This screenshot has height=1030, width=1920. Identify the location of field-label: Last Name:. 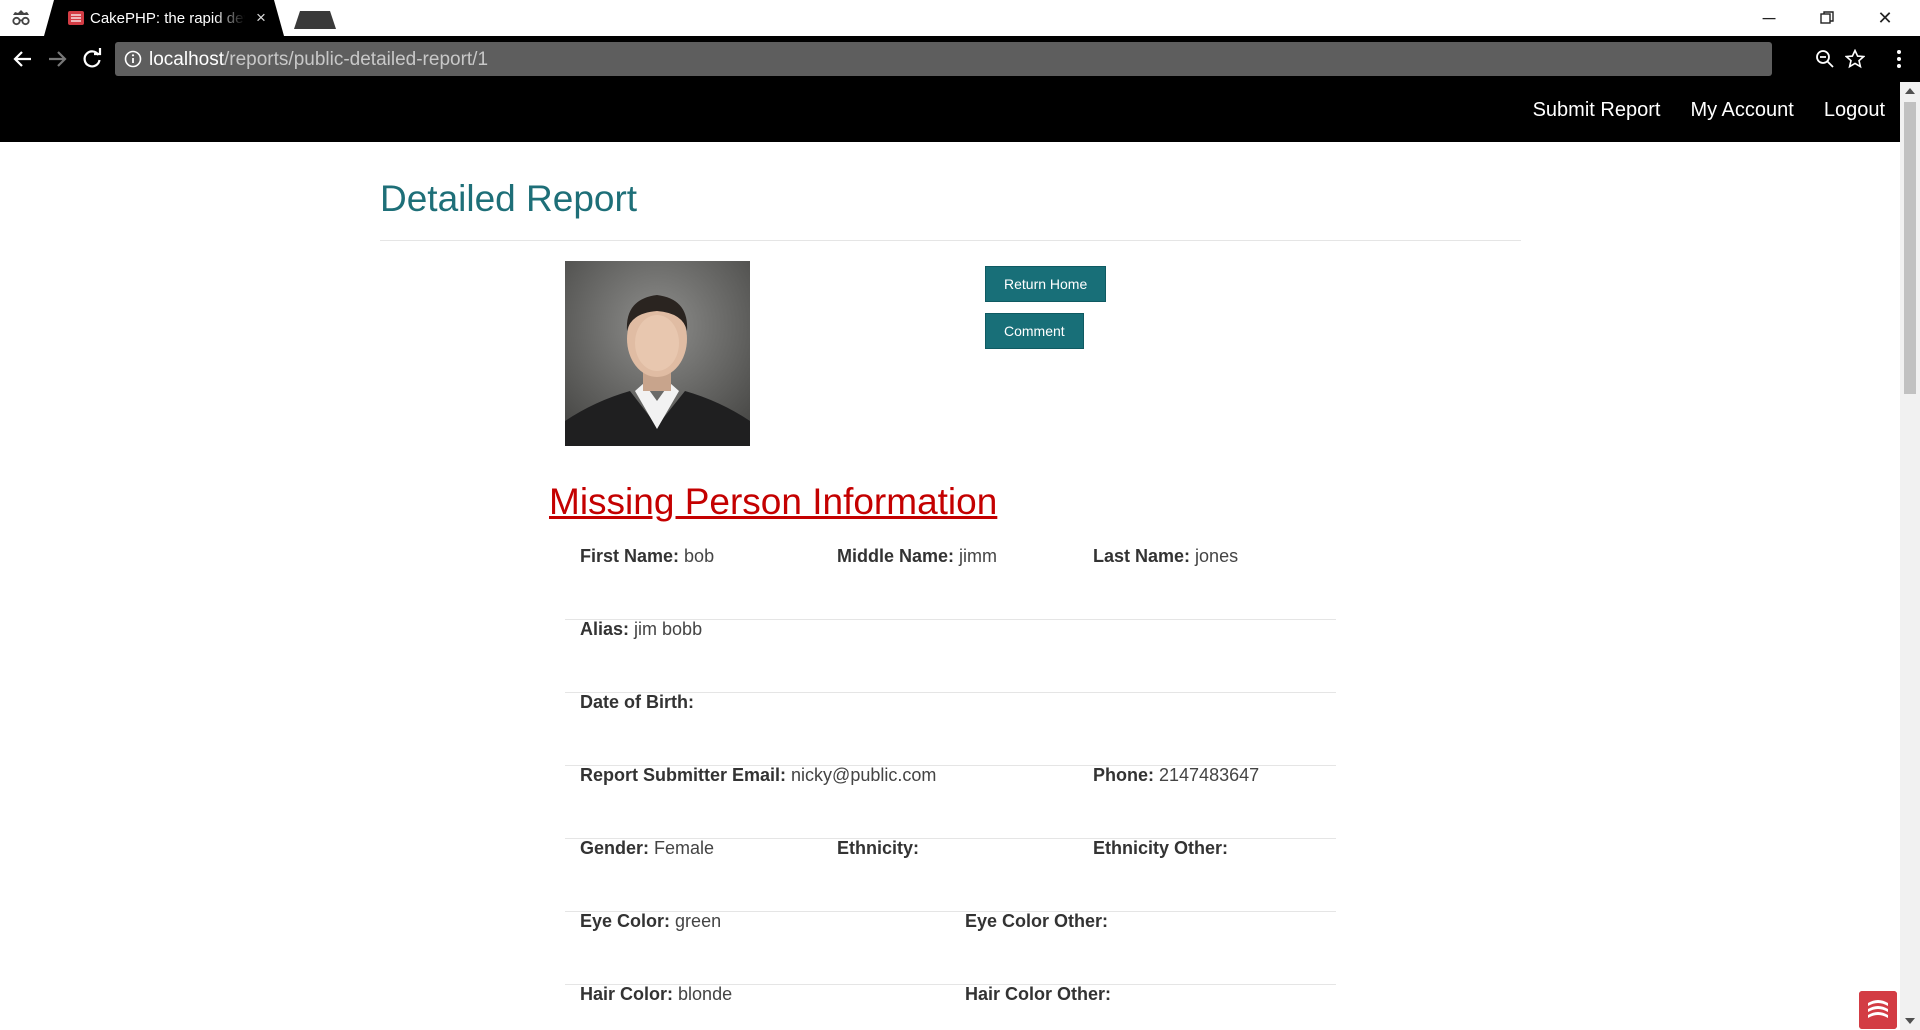
(1142, 556).